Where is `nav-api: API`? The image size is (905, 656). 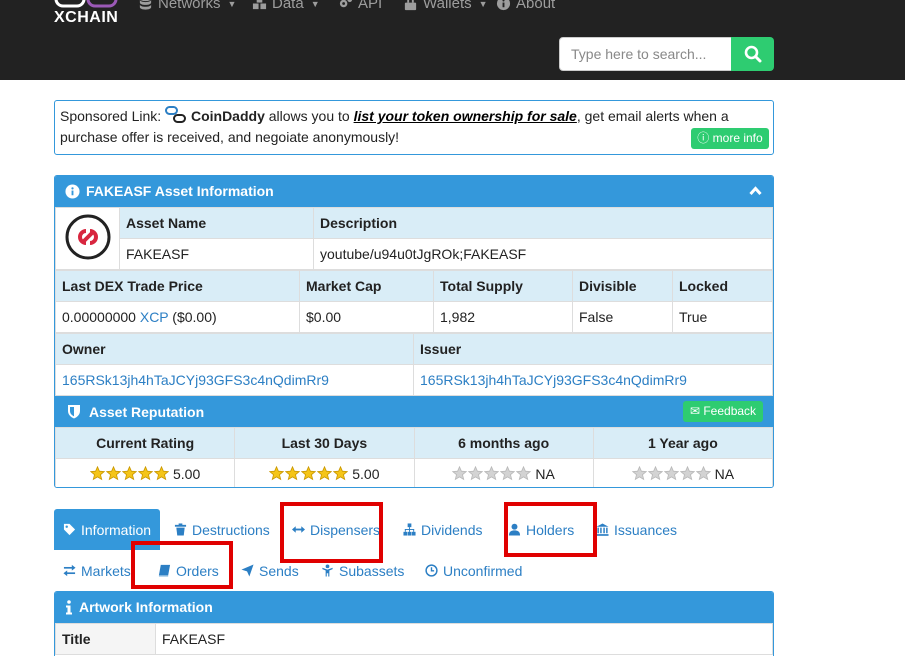
nav-api: API is located at coordinates (360, 6).